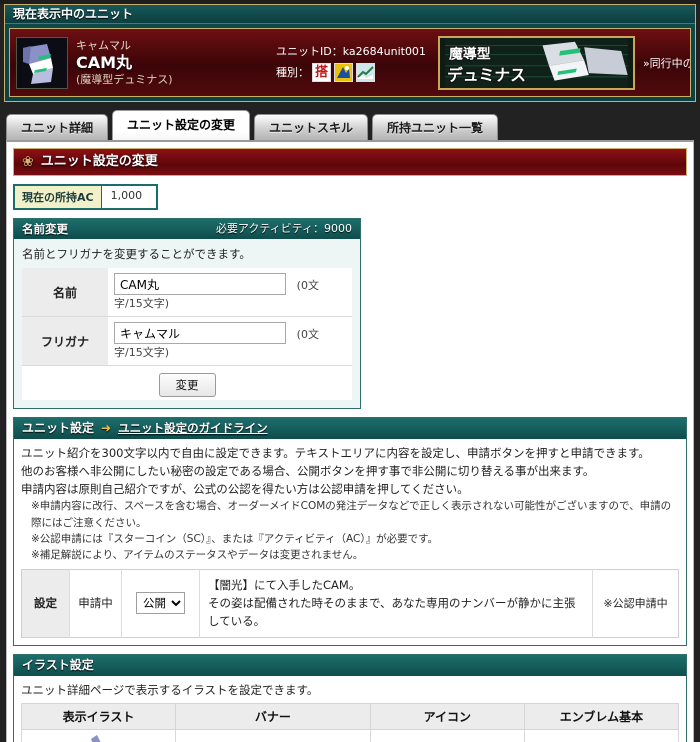 Image resolution: width=700 pixels, height=742 pixels. I want to click on unit-kana: キャムマル, so click(103, 45).